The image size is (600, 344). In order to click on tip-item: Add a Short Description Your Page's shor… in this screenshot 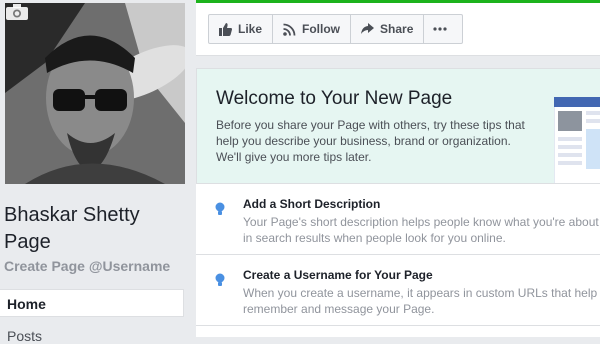, I will do `click(398, 219)`.